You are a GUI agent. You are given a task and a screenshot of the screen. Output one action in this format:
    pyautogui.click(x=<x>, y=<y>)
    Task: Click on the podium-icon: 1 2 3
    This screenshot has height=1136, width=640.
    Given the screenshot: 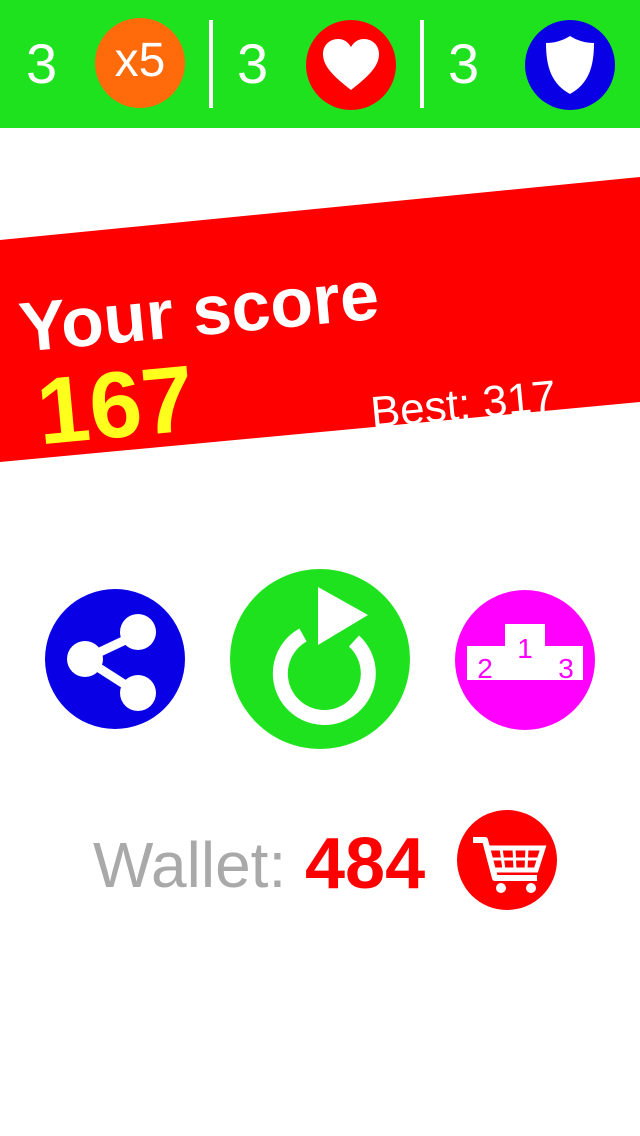 What is the action you would take?
    pyautogui.click(x=525, y=654)
    